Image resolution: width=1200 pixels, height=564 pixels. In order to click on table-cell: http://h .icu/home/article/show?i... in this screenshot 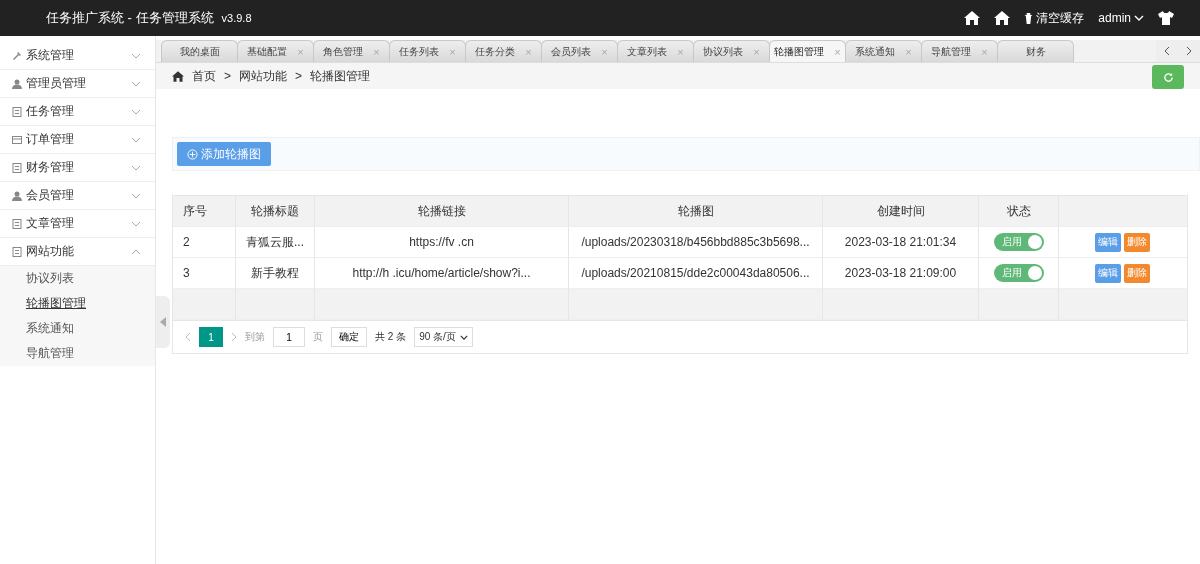, I will do `click(441, 273)`.